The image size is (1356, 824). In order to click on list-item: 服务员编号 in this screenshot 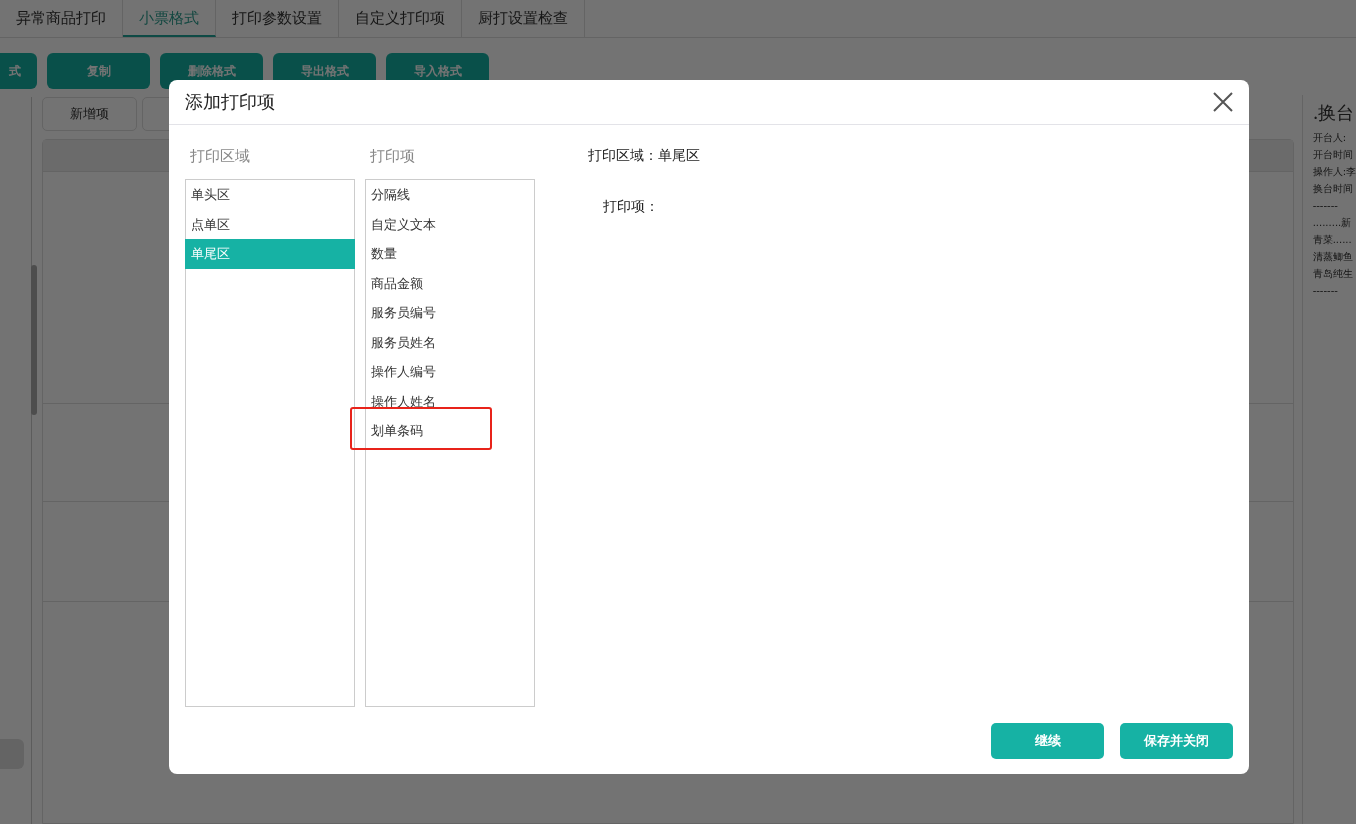, I will do `click(450, 313)`.